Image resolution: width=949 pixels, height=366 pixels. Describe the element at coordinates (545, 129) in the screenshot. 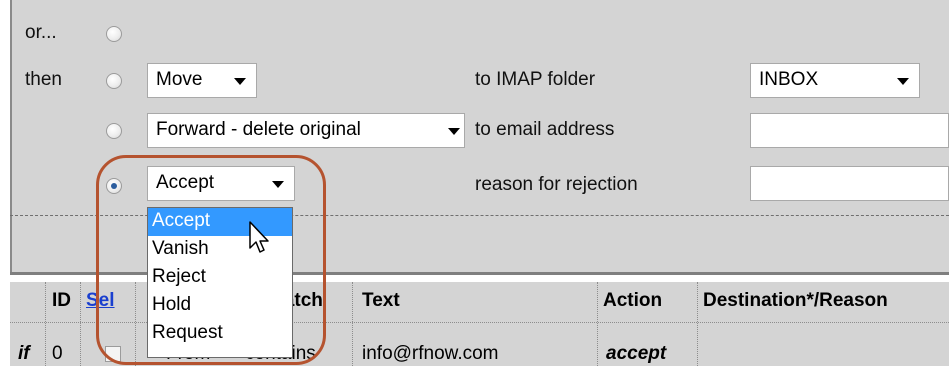

I see `to-email-address-label: to email address` at that location.